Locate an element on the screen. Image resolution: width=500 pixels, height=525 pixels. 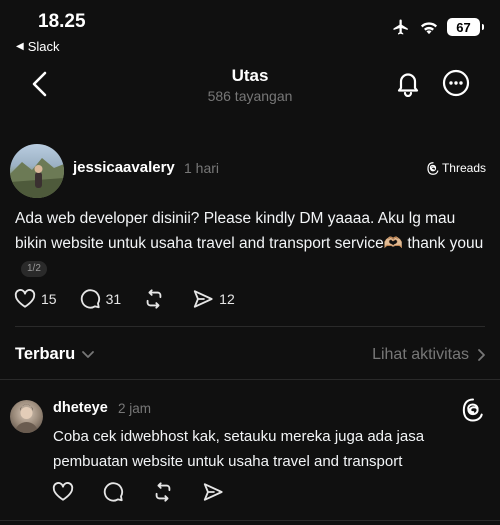
status-icons: 67 is located at coordinates (437, 27).